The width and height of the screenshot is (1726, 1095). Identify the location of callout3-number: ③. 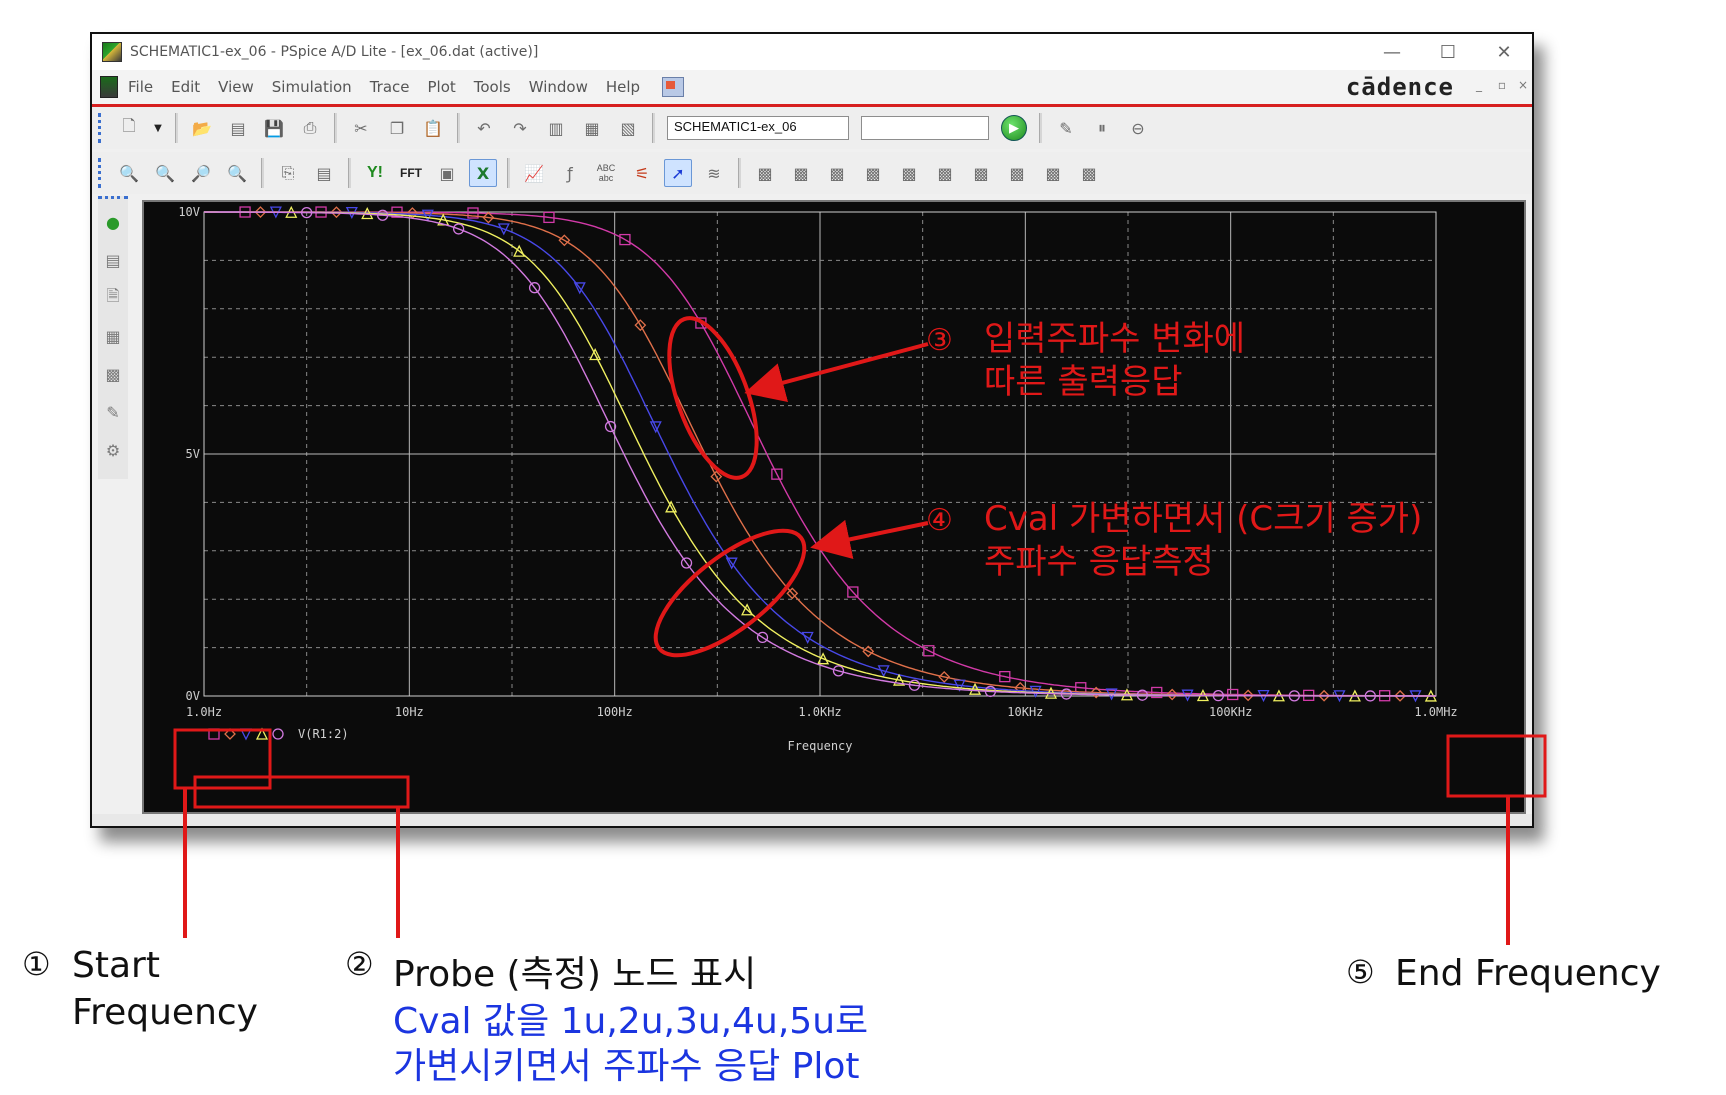
(939, 340).